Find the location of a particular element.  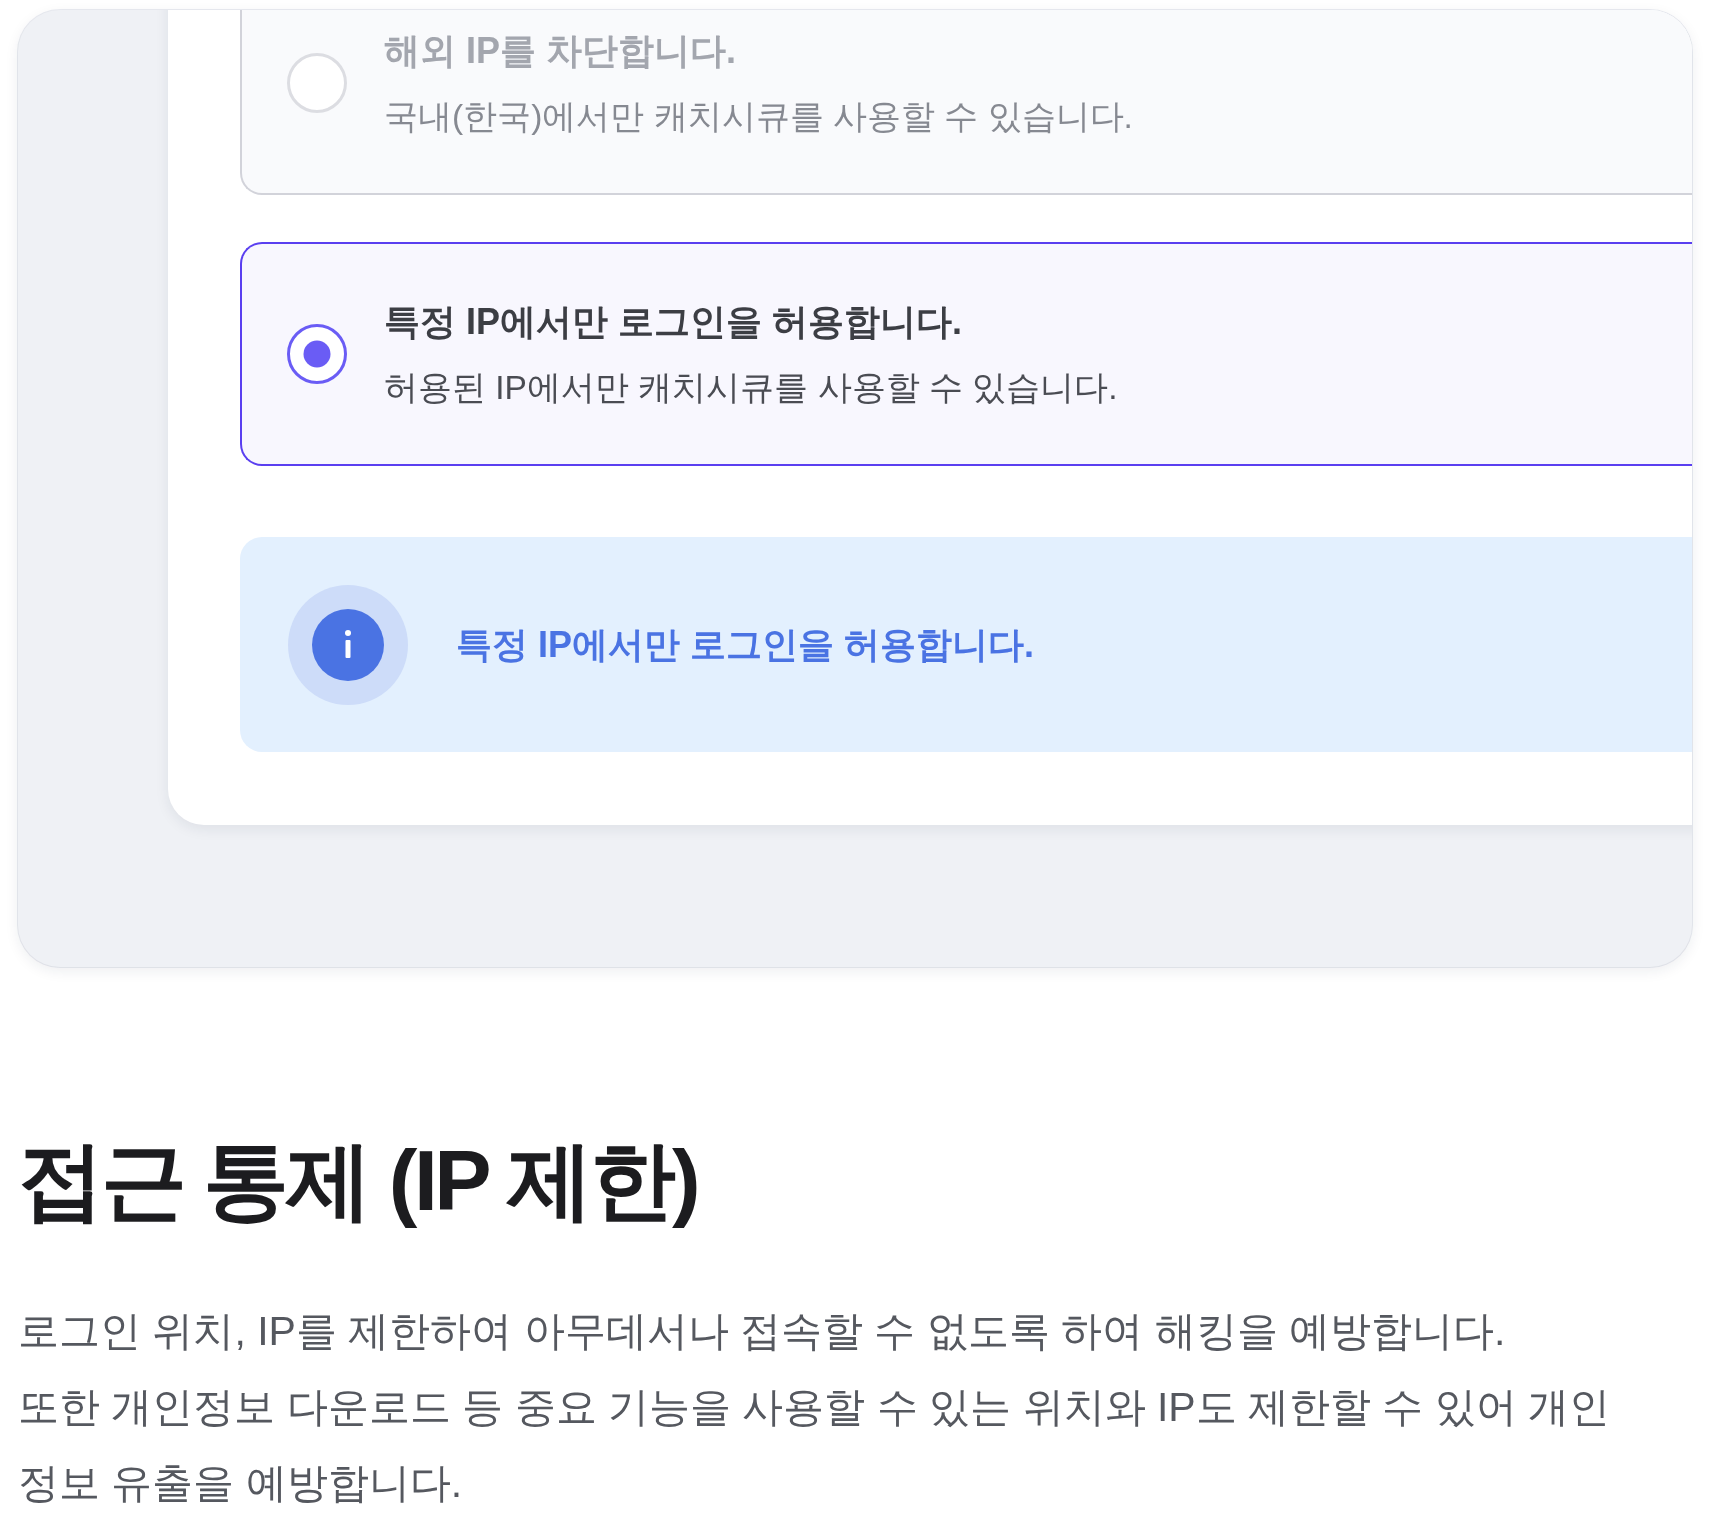

info-icon is located at coordinates (348, 644).